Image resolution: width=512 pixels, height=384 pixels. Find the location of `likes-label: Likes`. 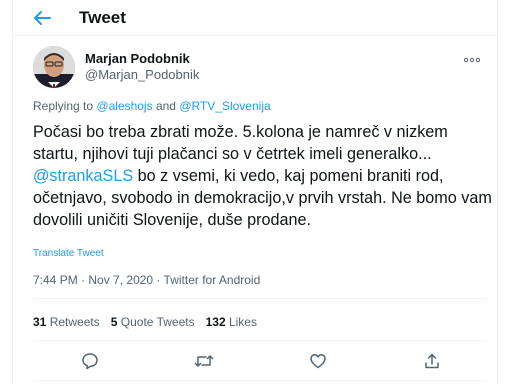

likes-label: Likes is located at coordinates (242, 322).